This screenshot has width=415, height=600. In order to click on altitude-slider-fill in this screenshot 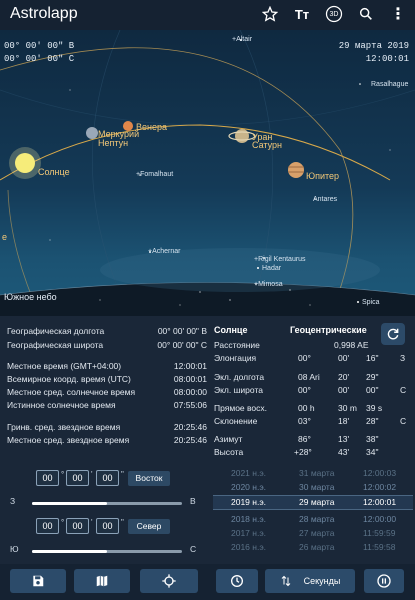, I will do `click(69, 551)`.